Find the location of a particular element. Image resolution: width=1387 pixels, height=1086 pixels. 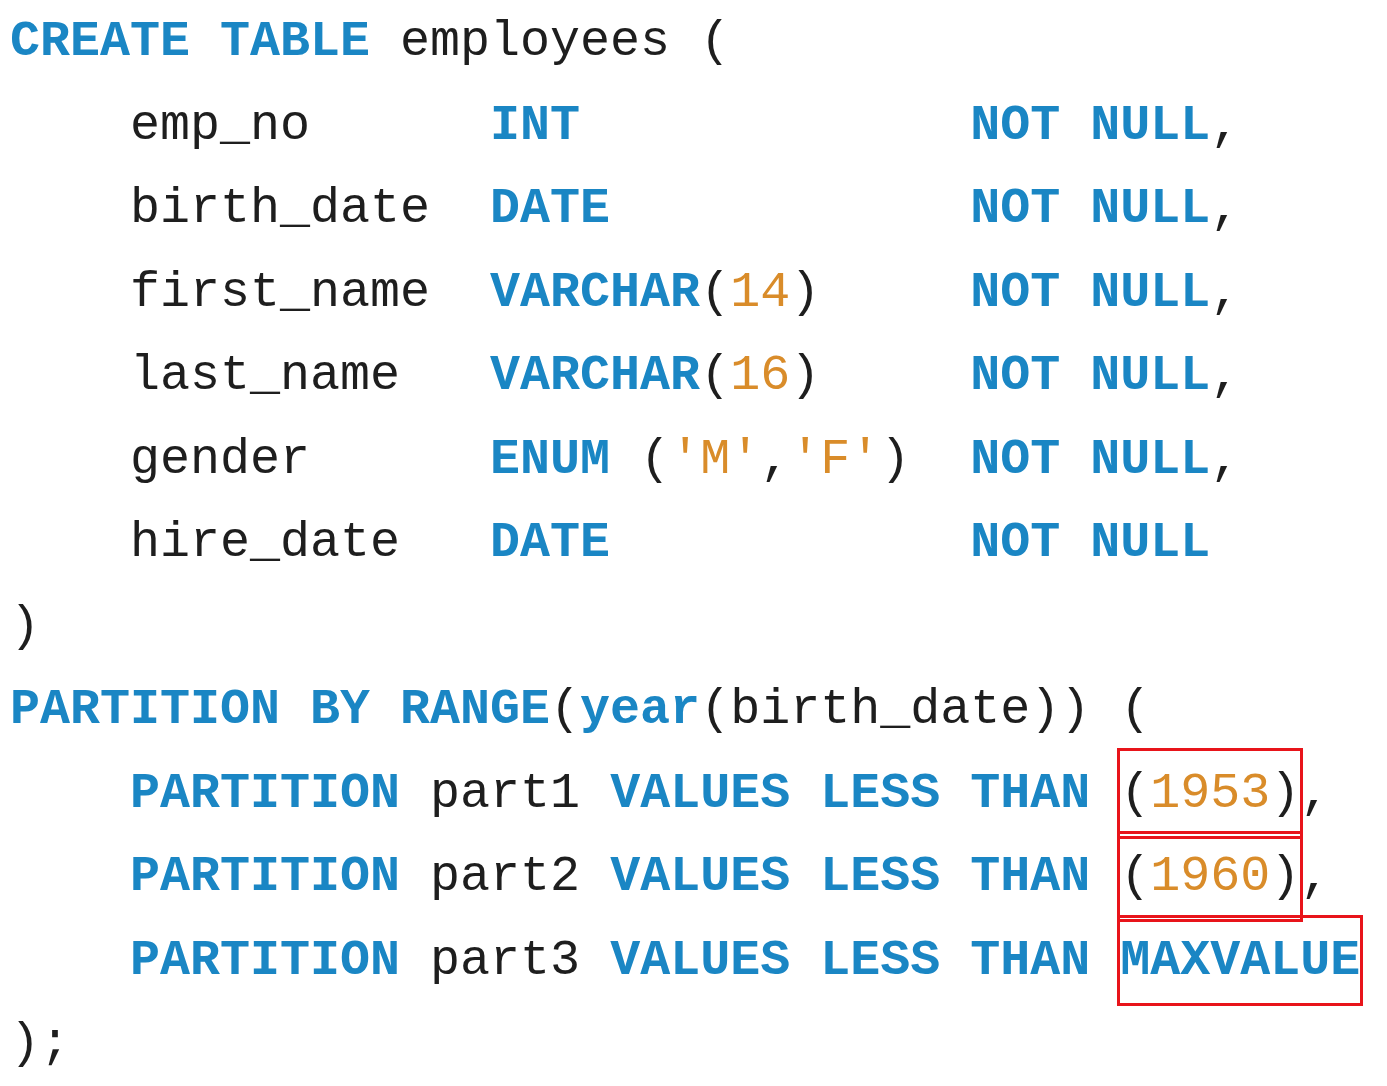

identifier: hire_date is located at coordinates (265, 542).